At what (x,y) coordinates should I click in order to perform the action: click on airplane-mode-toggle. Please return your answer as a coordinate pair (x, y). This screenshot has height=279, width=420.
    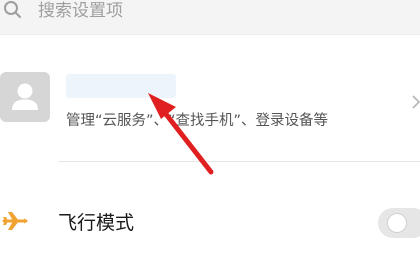
    Looking at the image, I should click on (399, 223).